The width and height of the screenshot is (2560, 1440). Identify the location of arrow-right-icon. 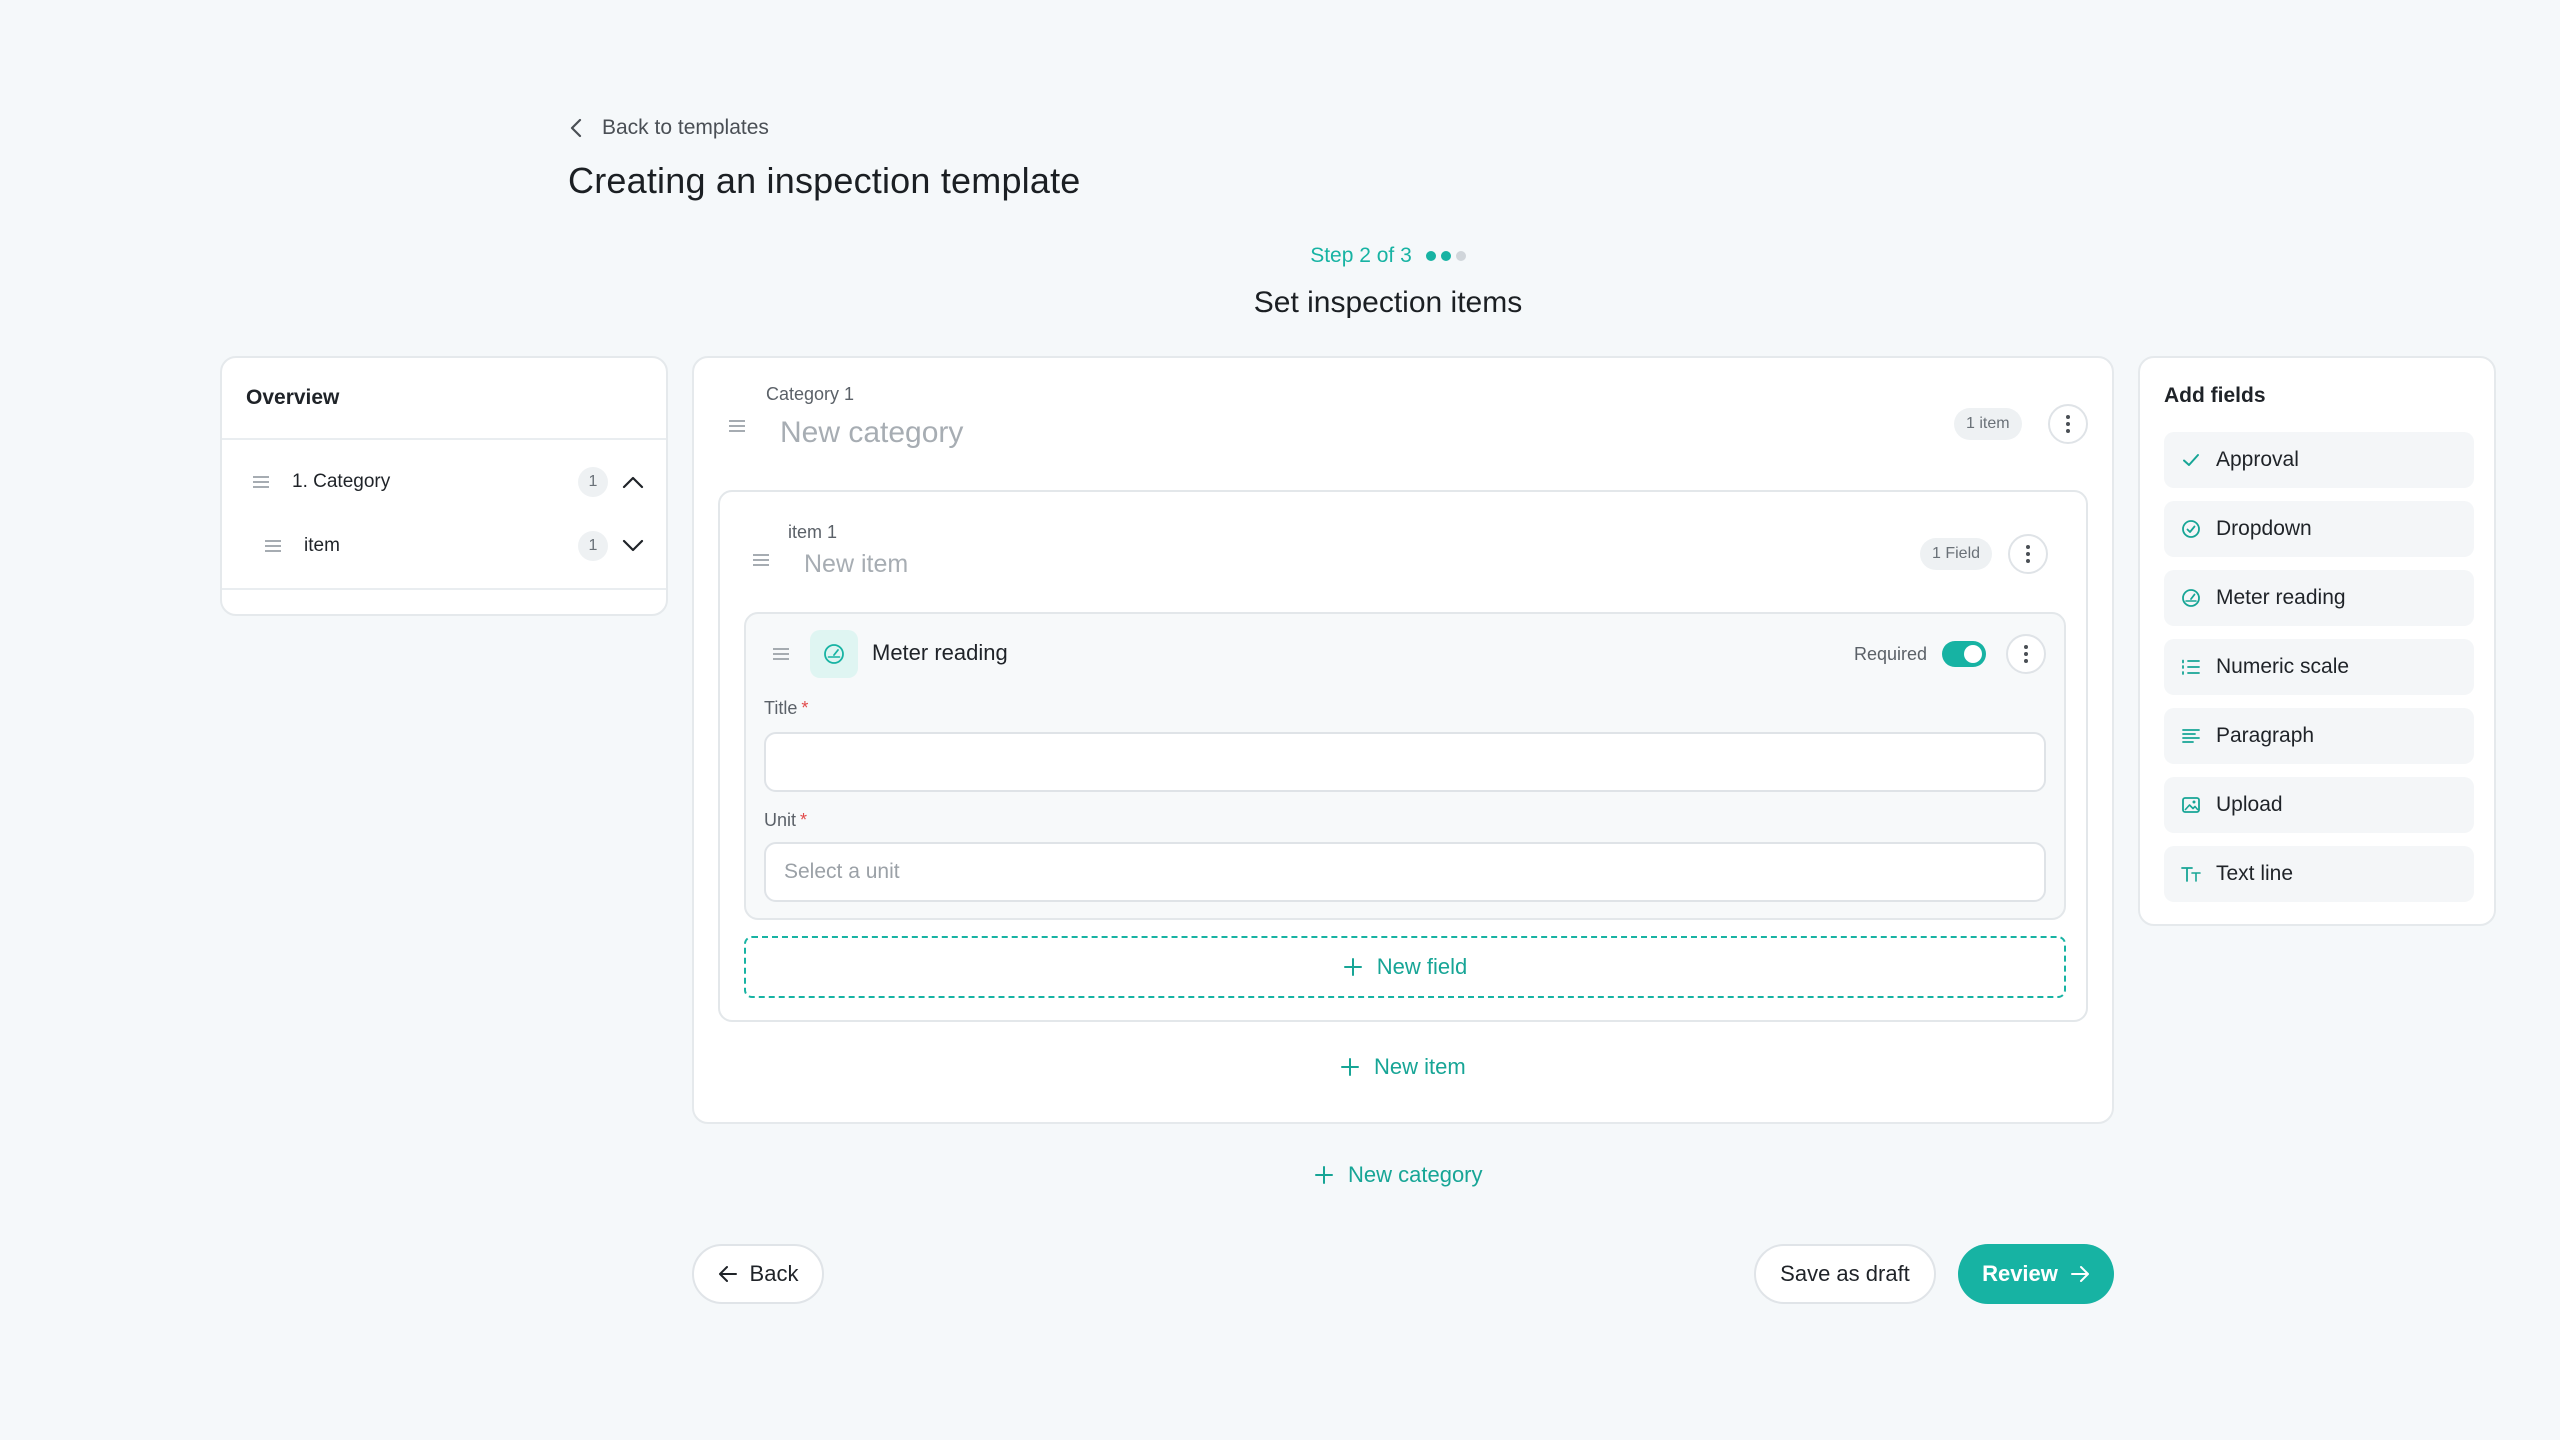
(2080, 1274).